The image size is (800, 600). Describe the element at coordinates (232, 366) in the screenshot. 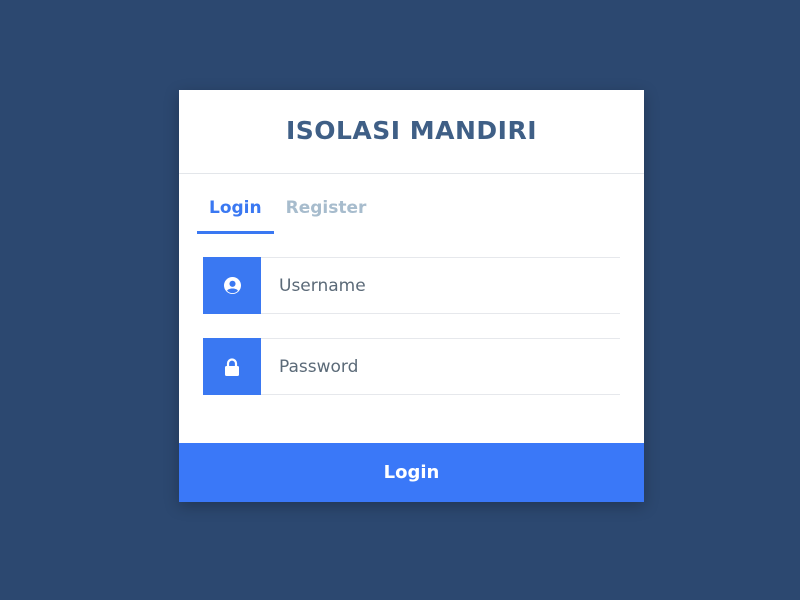

I see `lock-icon` at that location.